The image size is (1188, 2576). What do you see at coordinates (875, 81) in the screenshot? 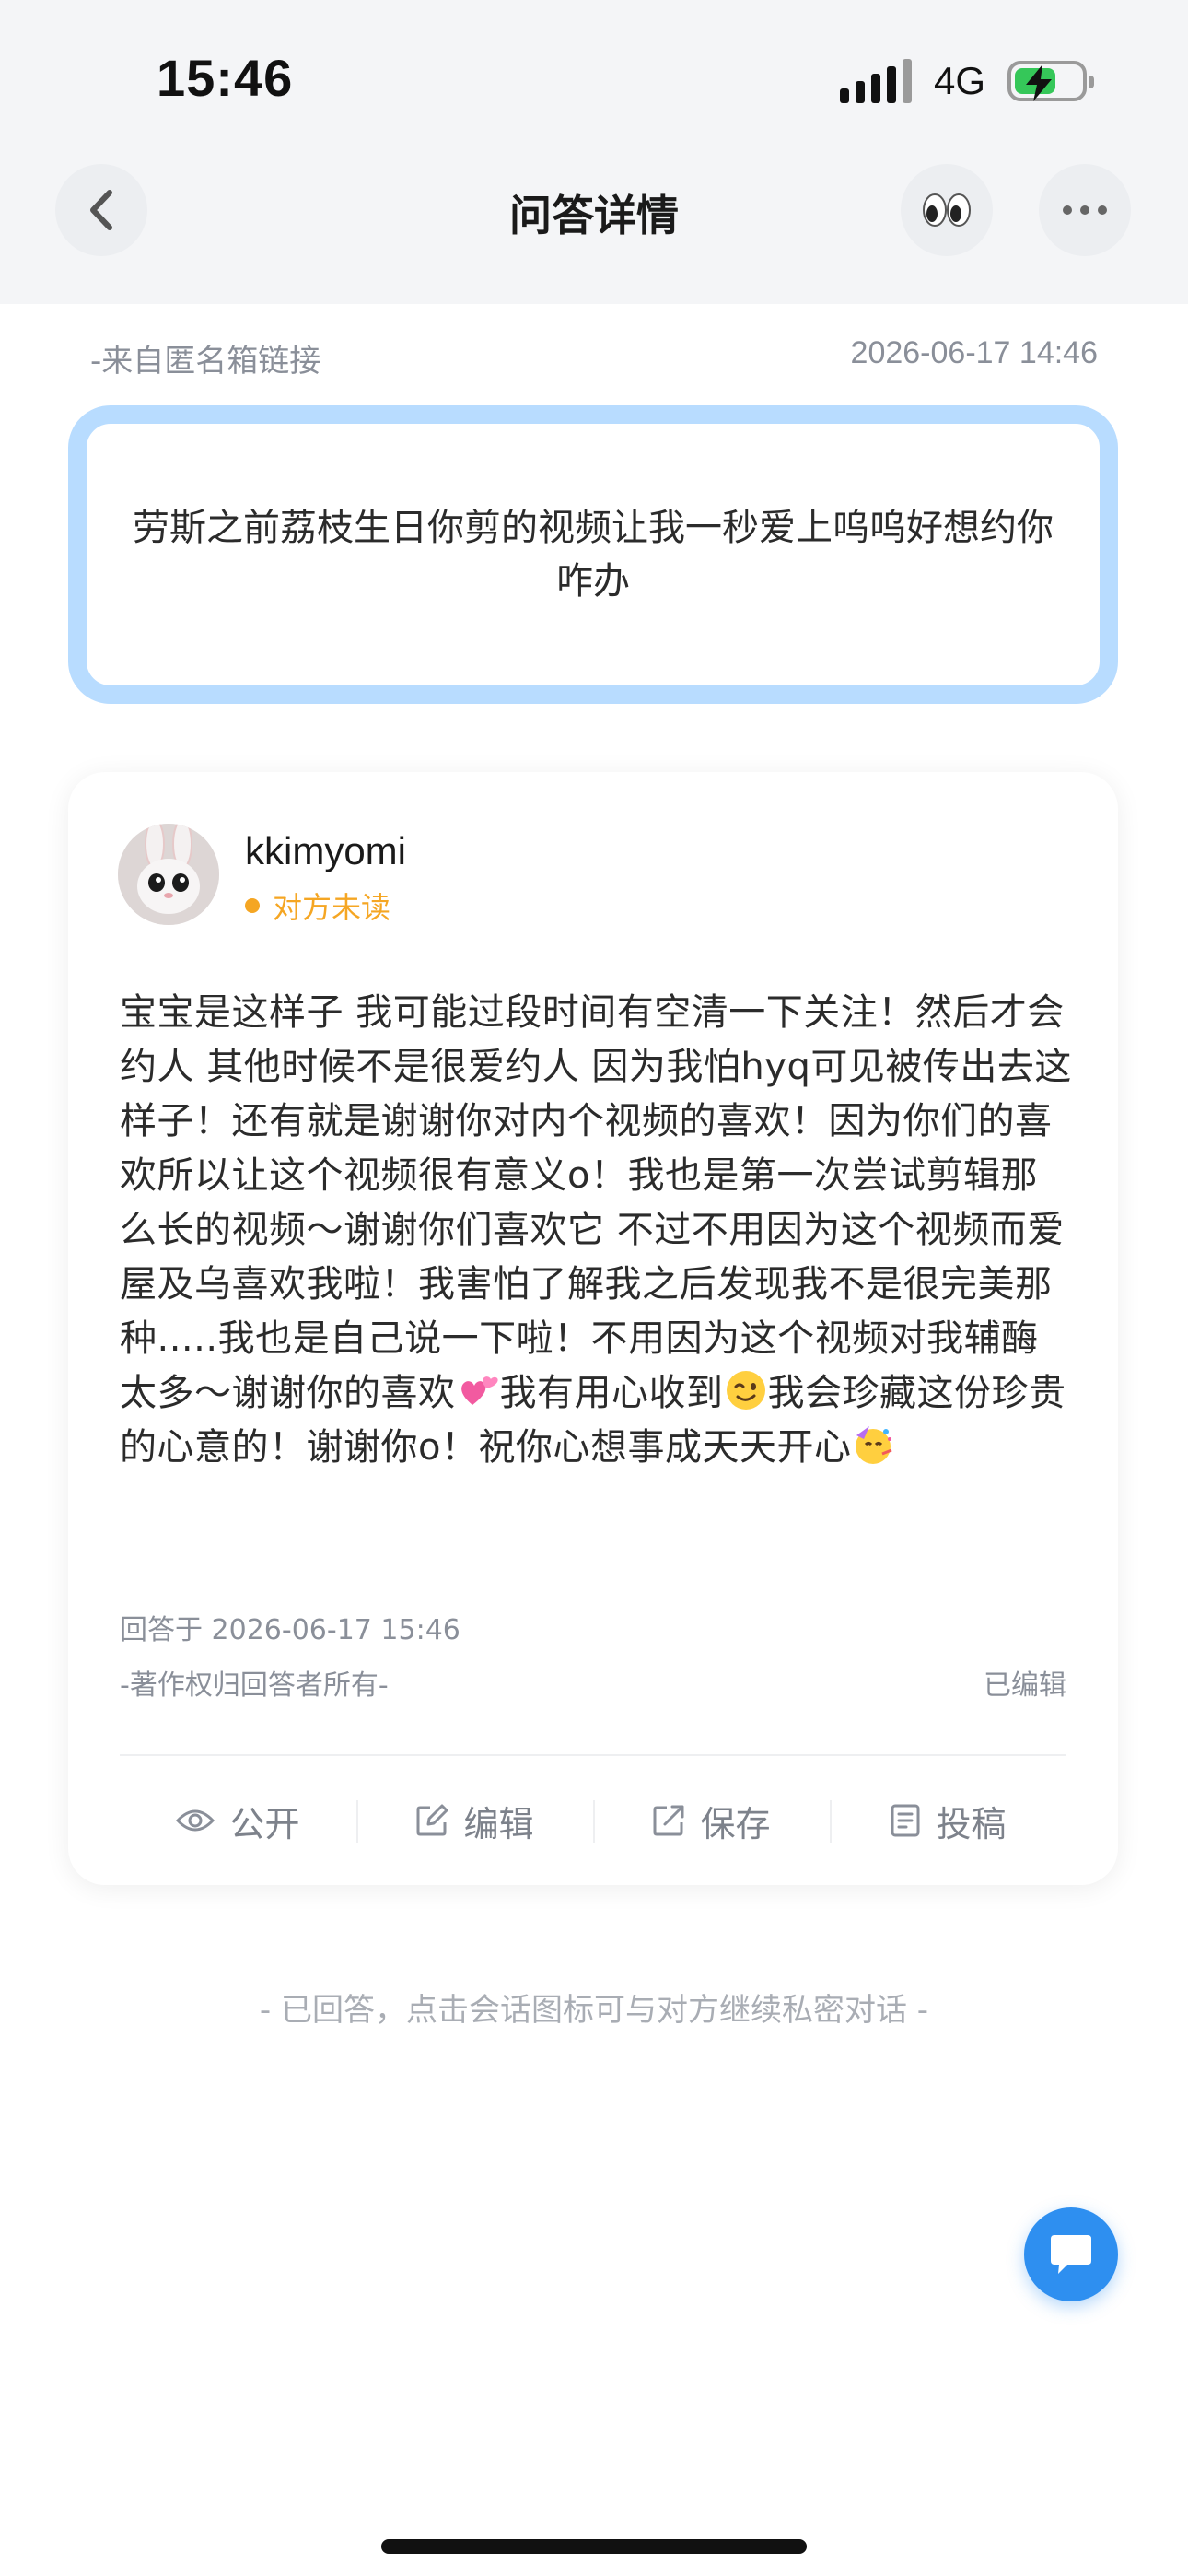
I see `signal-icon` at bounding box center [875, 81].